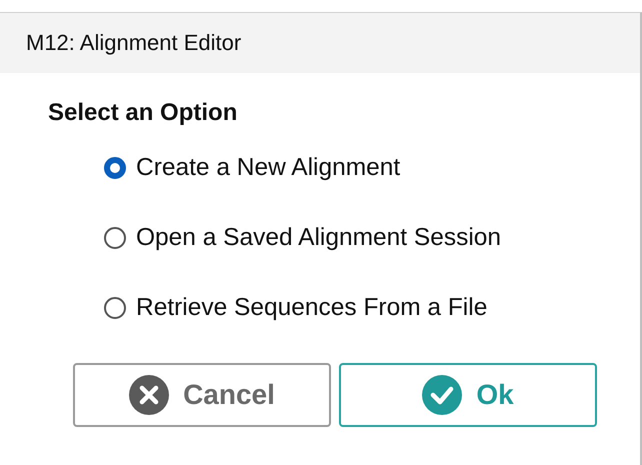 The height and width of the screenshot is (465, 642). Describe the element at coordinates (372, 168) in the screenshot. I see `radio-option: Create a New Alignment` at that location.